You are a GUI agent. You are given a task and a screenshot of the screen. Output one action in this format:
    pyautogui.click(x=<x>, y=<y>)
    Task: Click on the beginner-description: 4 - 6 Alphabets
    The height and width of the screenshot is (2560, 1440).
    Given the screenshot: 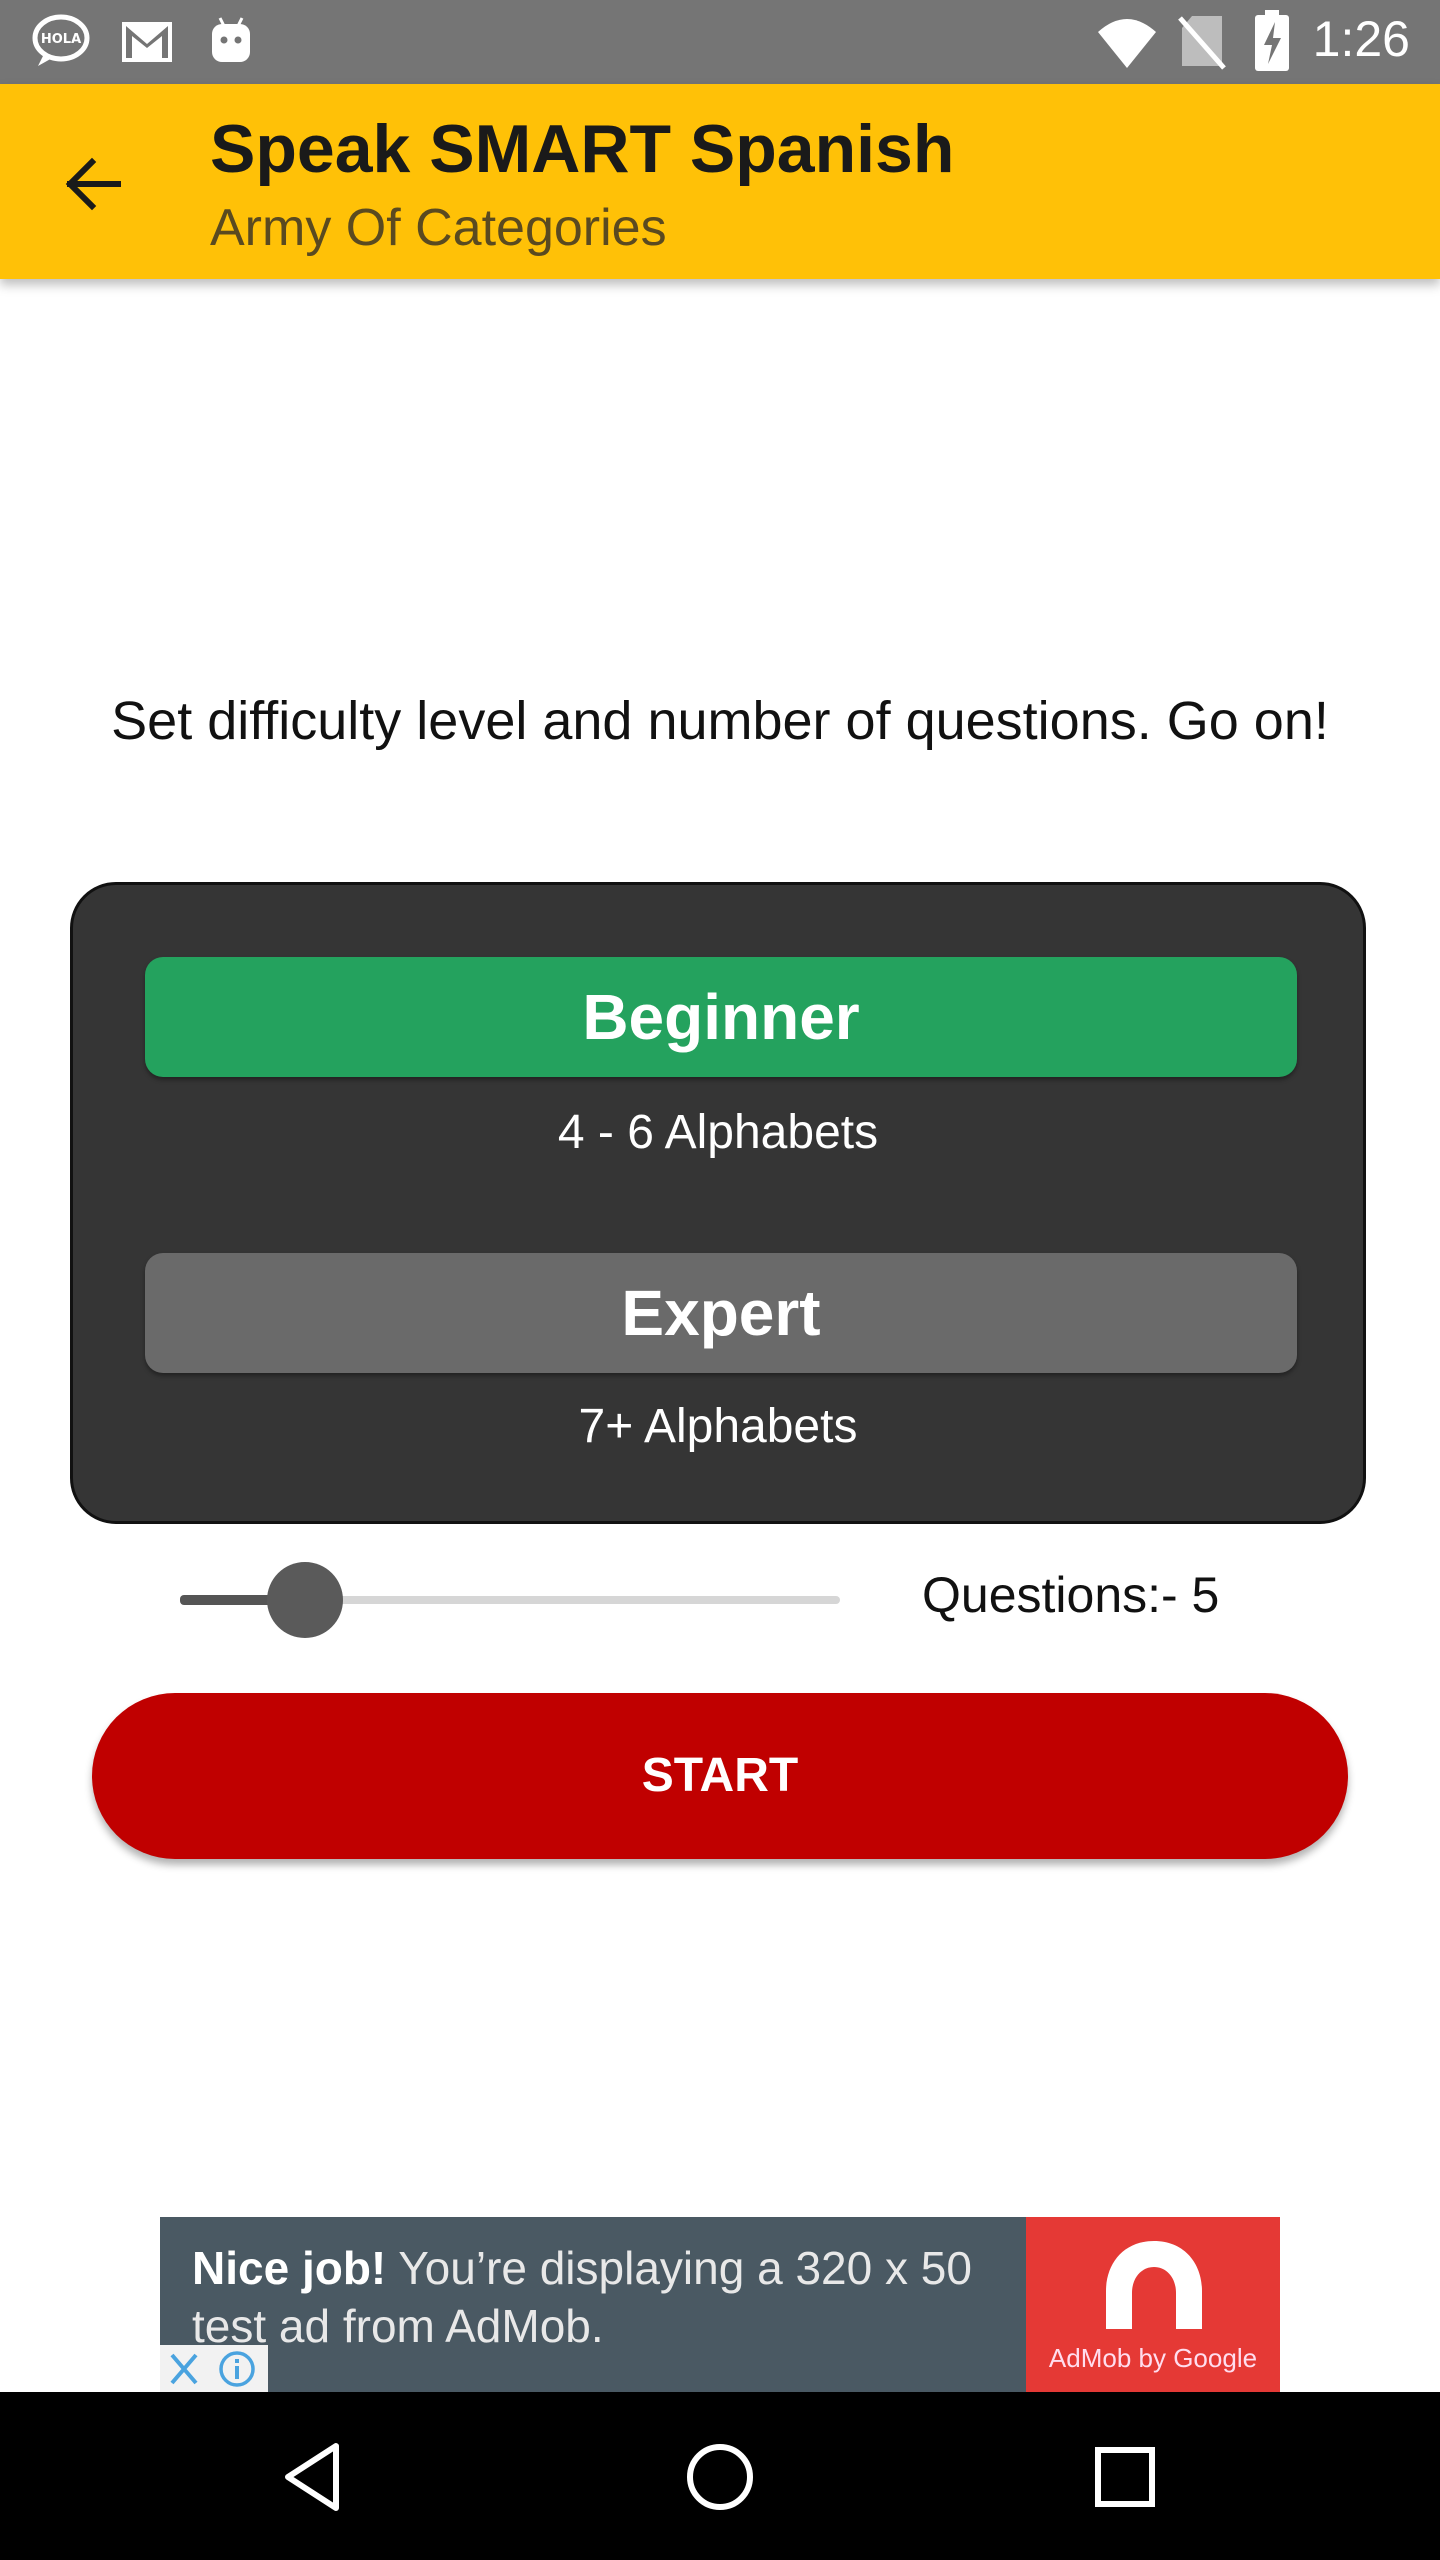 What is the action you would take?
    pyautogui.click(x=718, y=1132)
    